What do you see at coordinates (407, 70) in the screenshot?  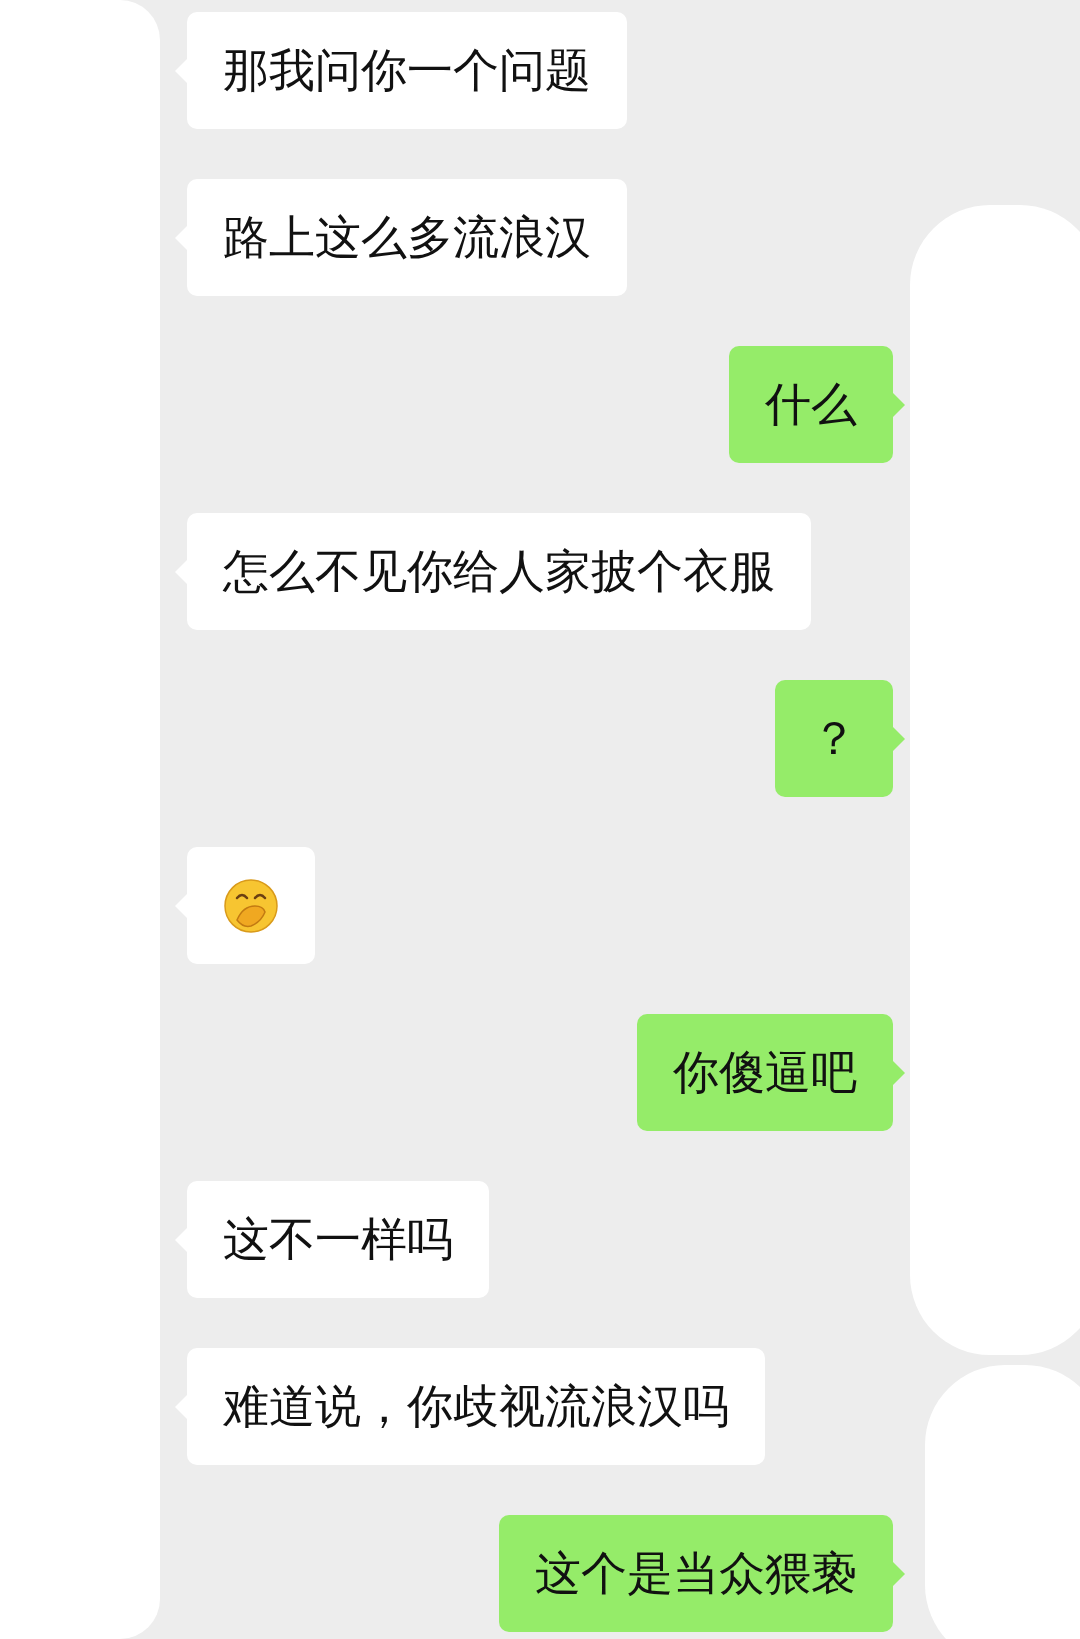 I see `message-text: 那我问你一个问题` at bounding box center [407, 70].